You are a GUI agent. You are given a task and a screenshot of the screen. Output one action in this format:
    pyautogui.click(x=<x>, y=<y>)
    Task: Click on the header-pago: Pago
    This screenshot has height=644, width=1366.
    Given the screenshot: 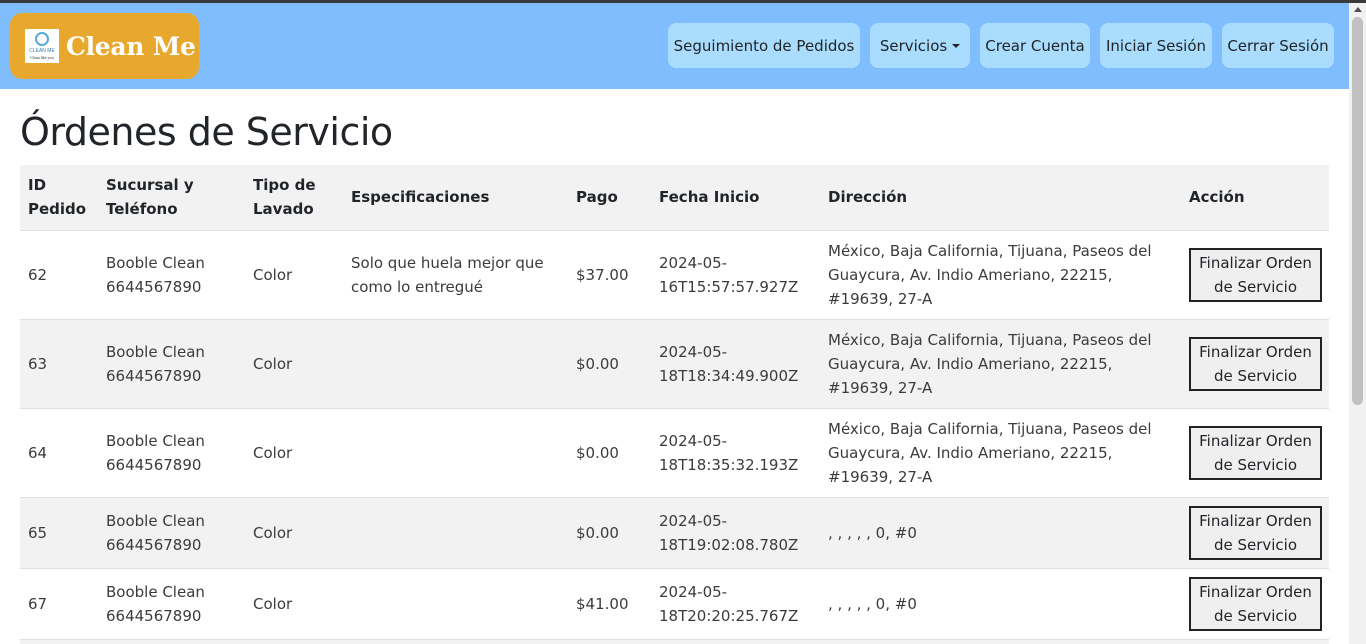 What is the action you would take?
    pyautogui.click(x=609, y=198)
    